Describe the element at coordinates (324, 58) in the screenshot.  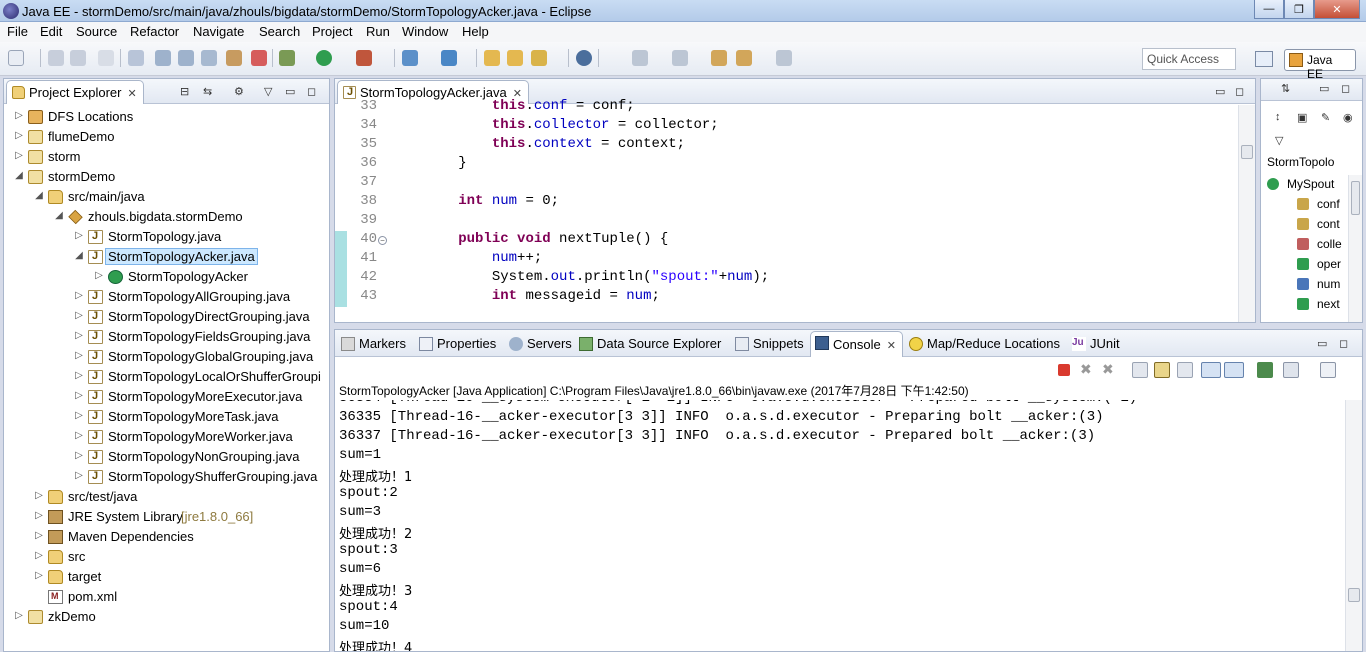
I see `run-icon` at that location.